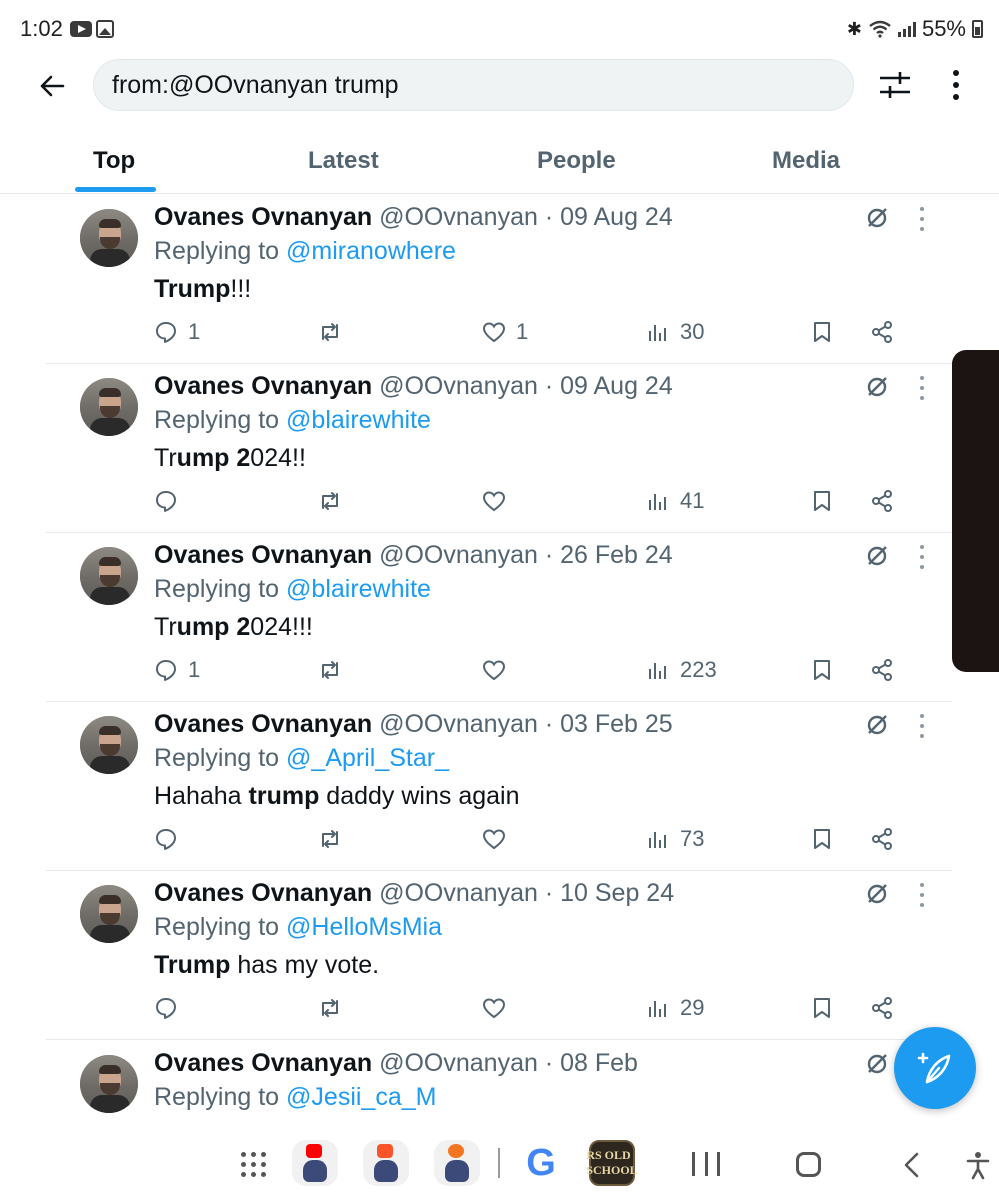 The width and height of the screenshot is (999, 1200). I want to click on youtube-app-icon, so click(315, 1163).